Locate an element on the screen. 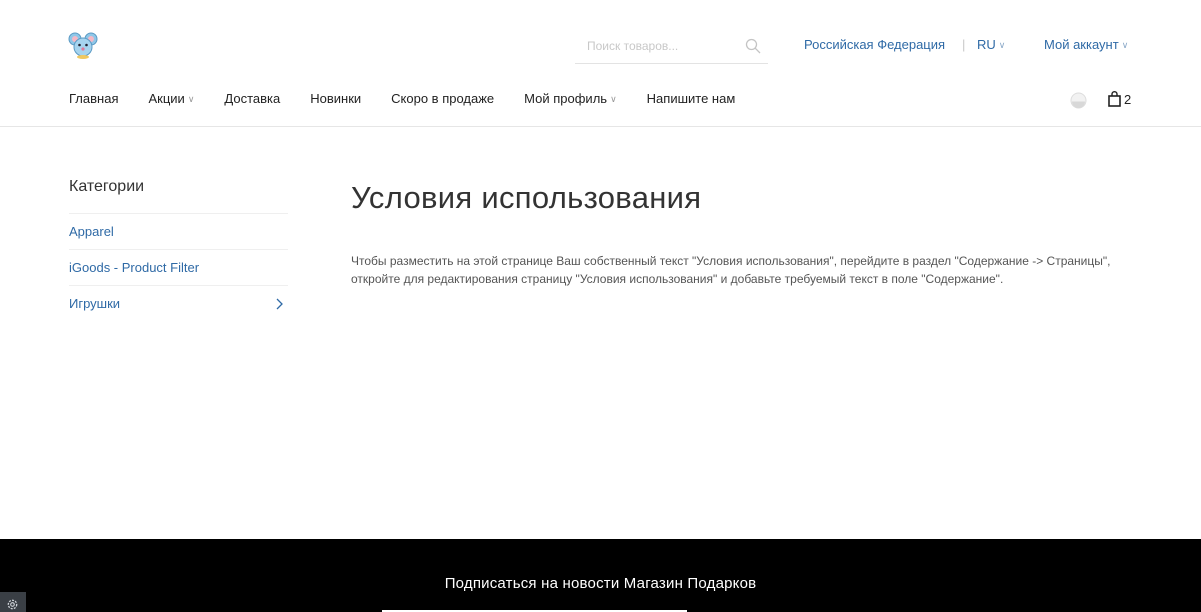  chevron-right-icon is located at coordinates (279, 304).